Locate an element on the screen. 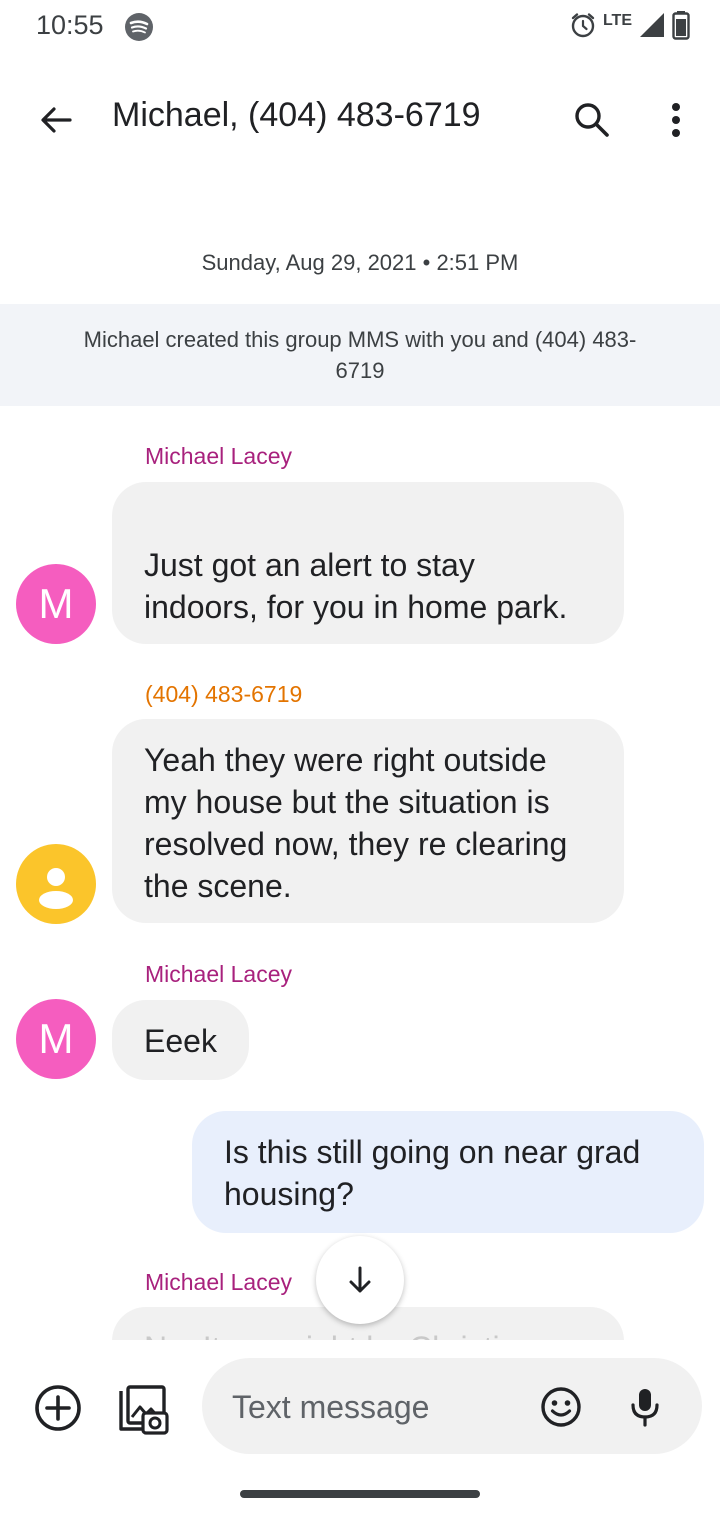 The height and width of the screenshot is (1520, 720). network-type: LTE is located at coordinates (617, 20).